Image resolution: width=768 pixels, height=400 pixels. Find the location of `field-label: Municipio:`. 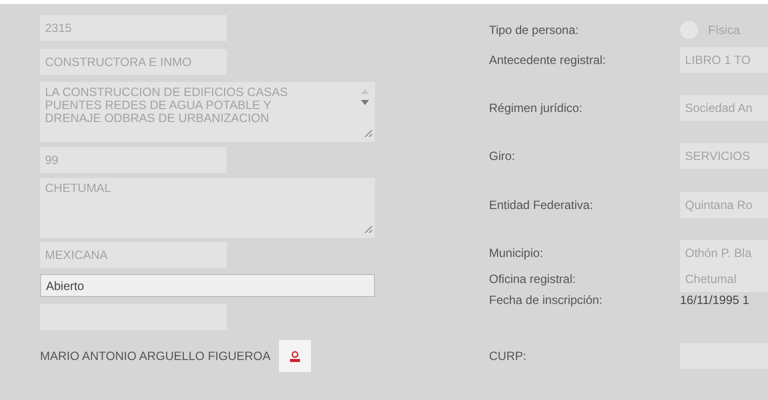

field-label: Municipio: is located at coordinates (516, 253).